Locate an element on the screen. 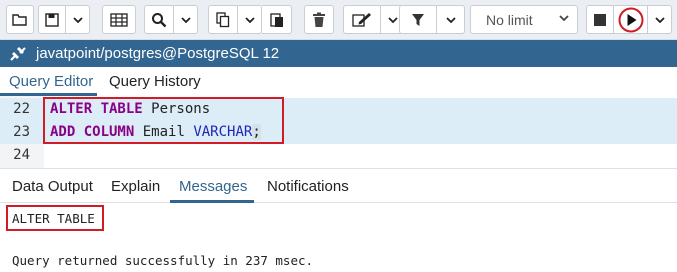  tab-notifications: Notifications is located at coordinates (308, 186).